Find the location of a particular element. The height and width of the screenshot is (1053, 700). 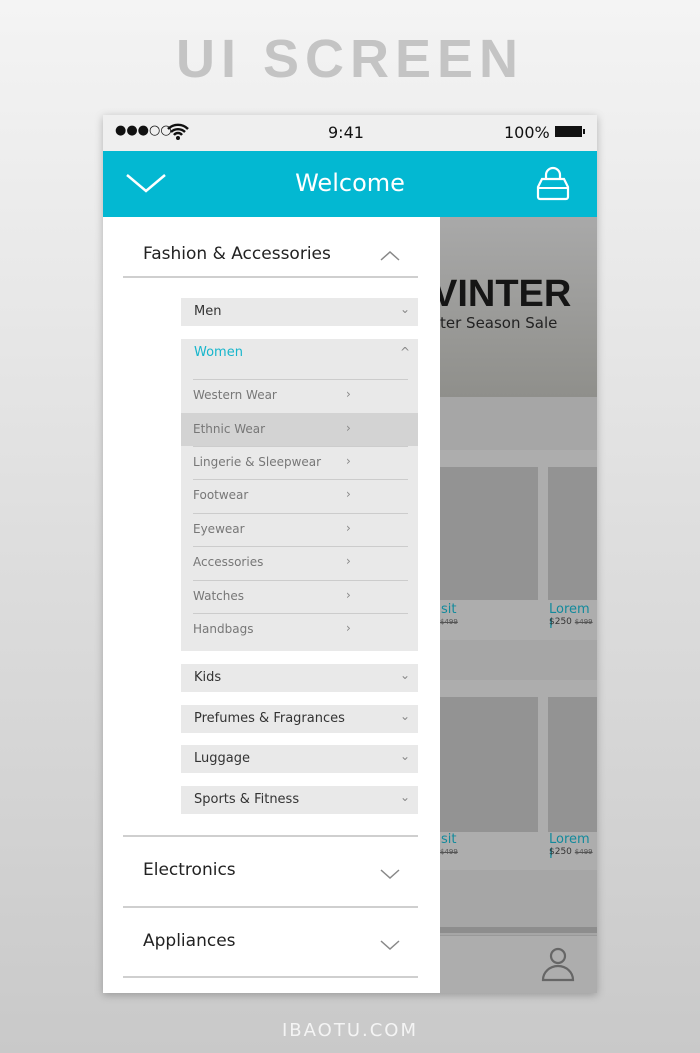

header-title: Welcome is located at coordinates (350, 183).